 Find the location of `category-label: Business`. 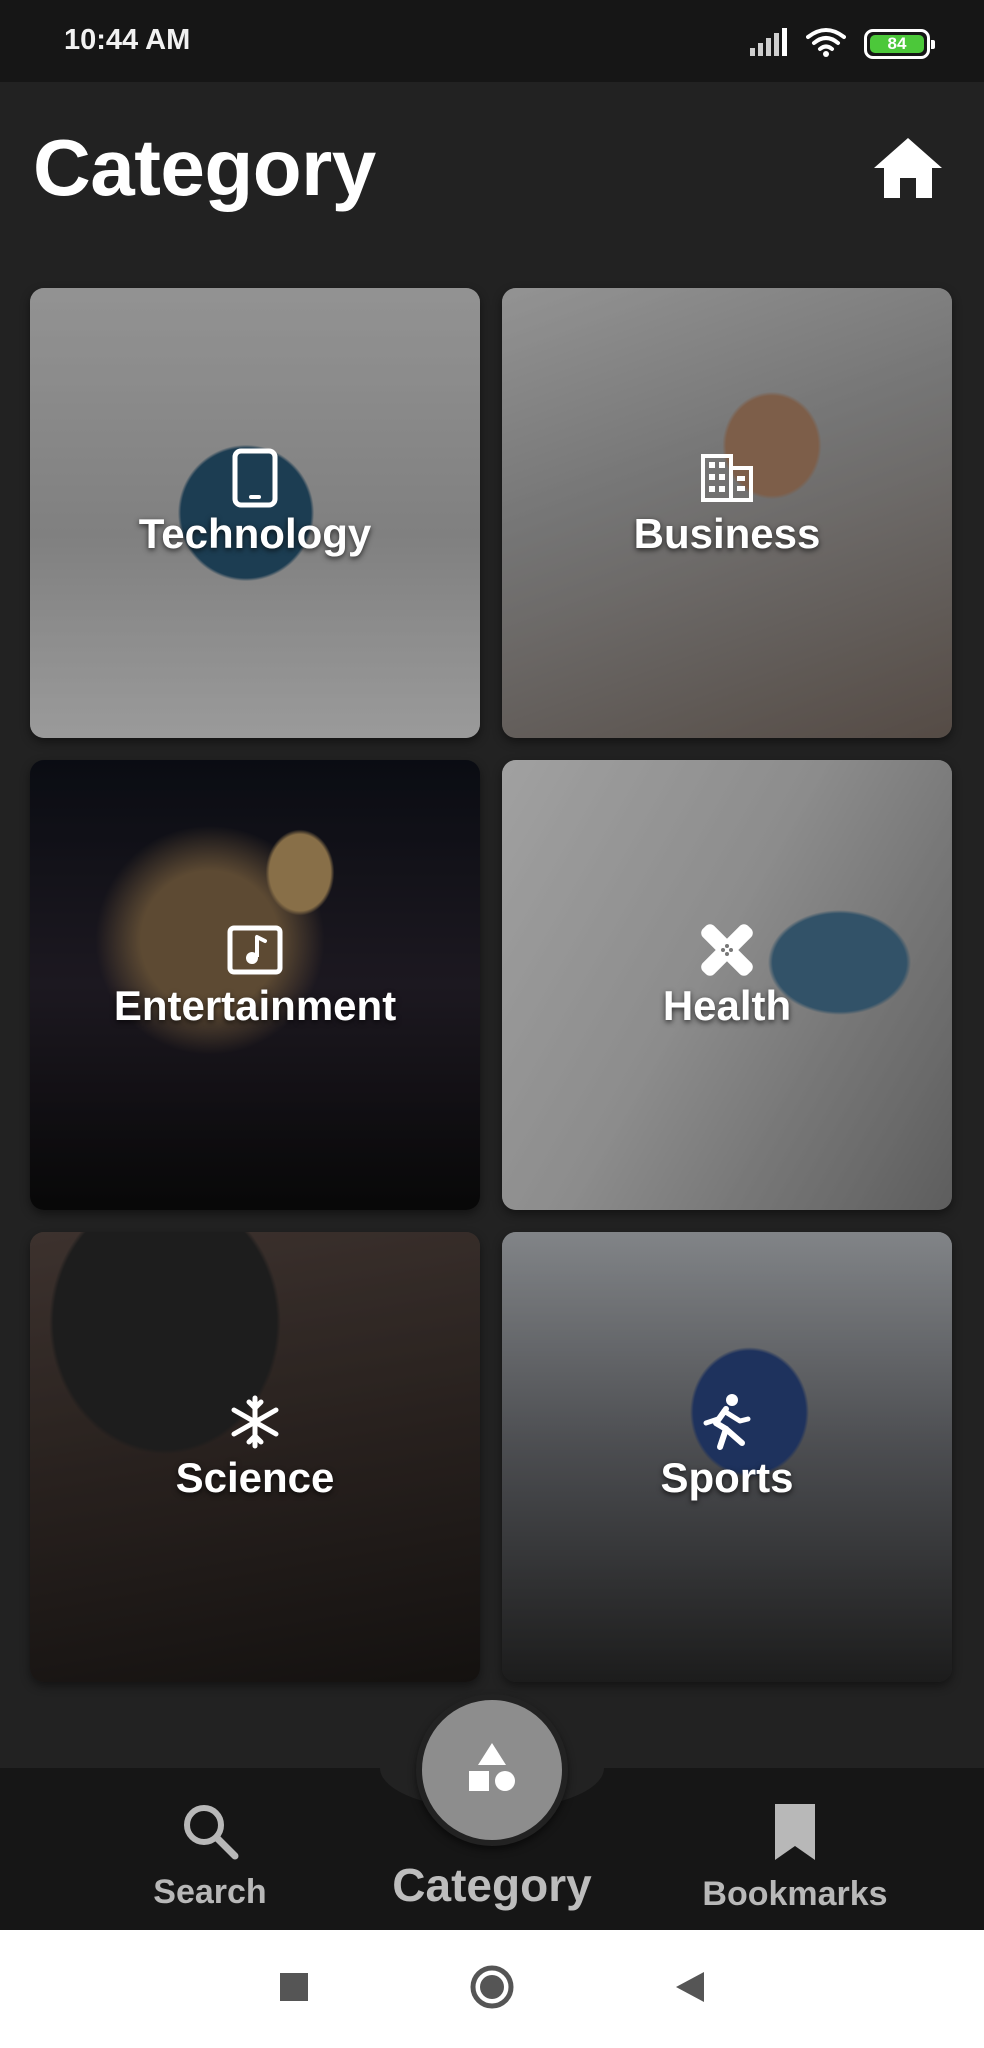

category-label: Business is located at coordinates (727, 533).